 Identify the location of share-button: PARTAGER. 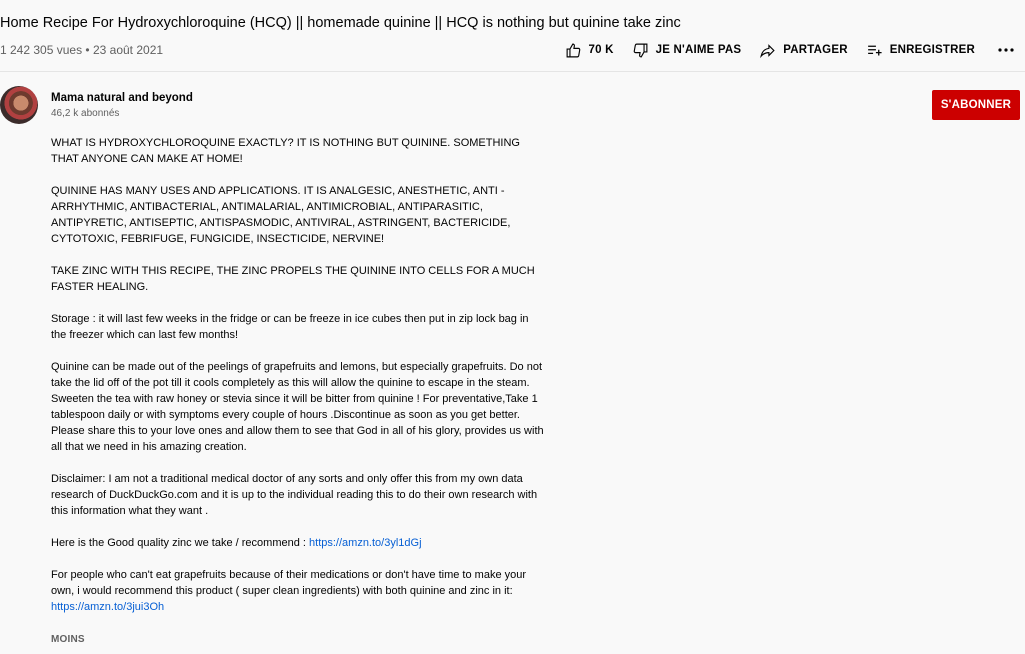
(803, 50).